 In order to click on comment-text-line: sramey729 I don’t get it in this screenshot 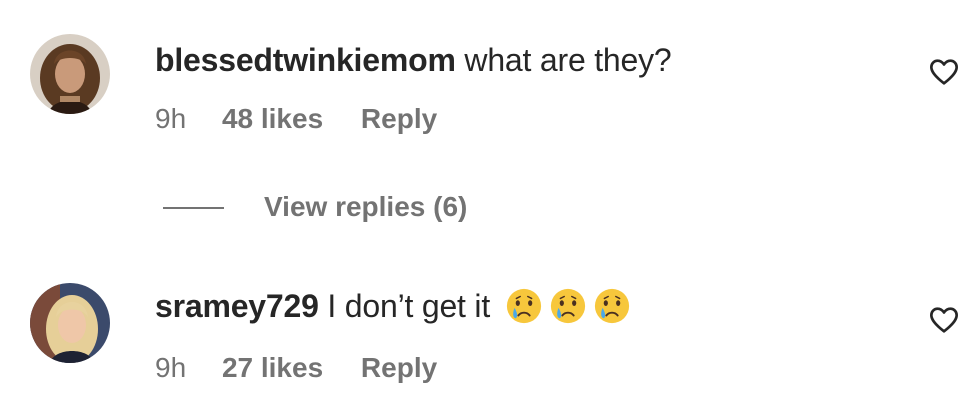, I will do `click(393, 306)`.